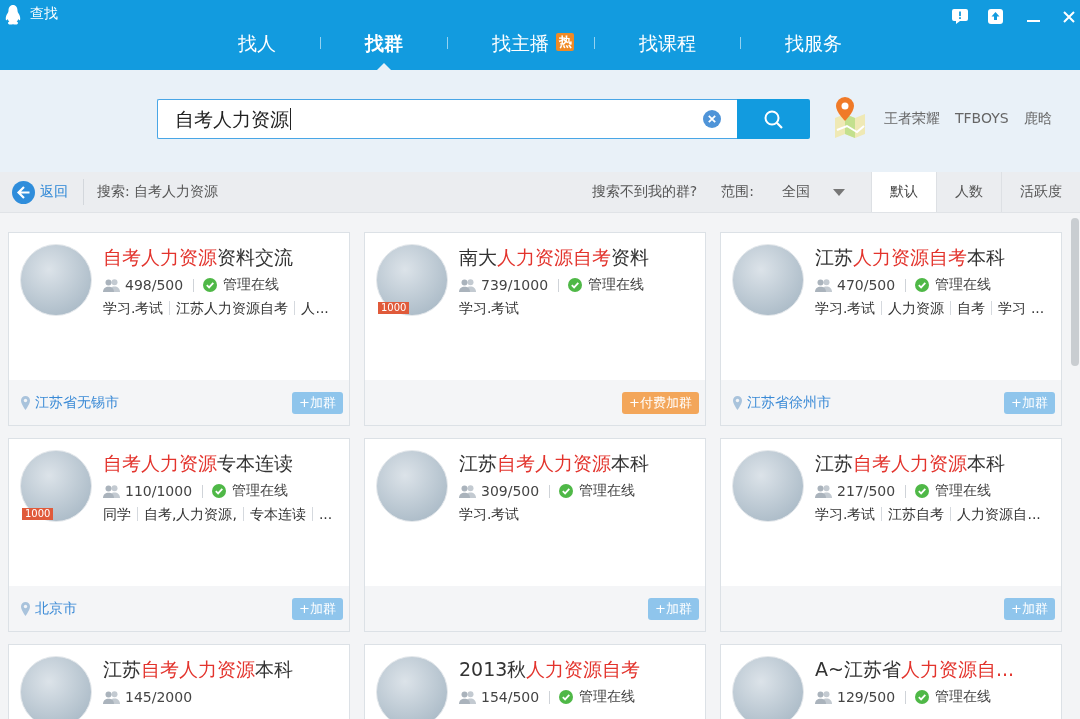  What do you see at coordinates (912, 119) in the screenshot?
I see `hot-word-link: 王者荣耀` at bounding box center [912, 119].